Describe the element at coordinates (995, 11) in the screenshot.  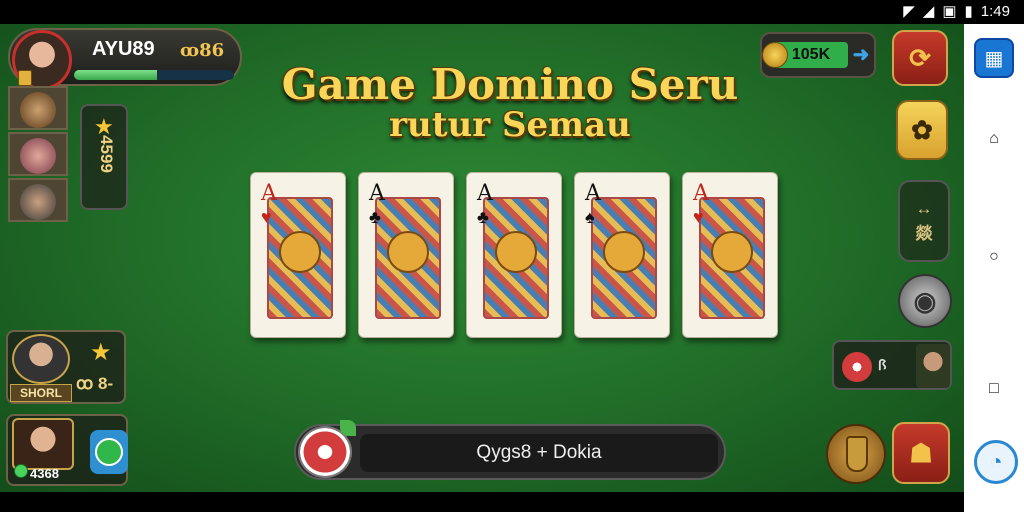
I see `status-time: 1:49` at that location.